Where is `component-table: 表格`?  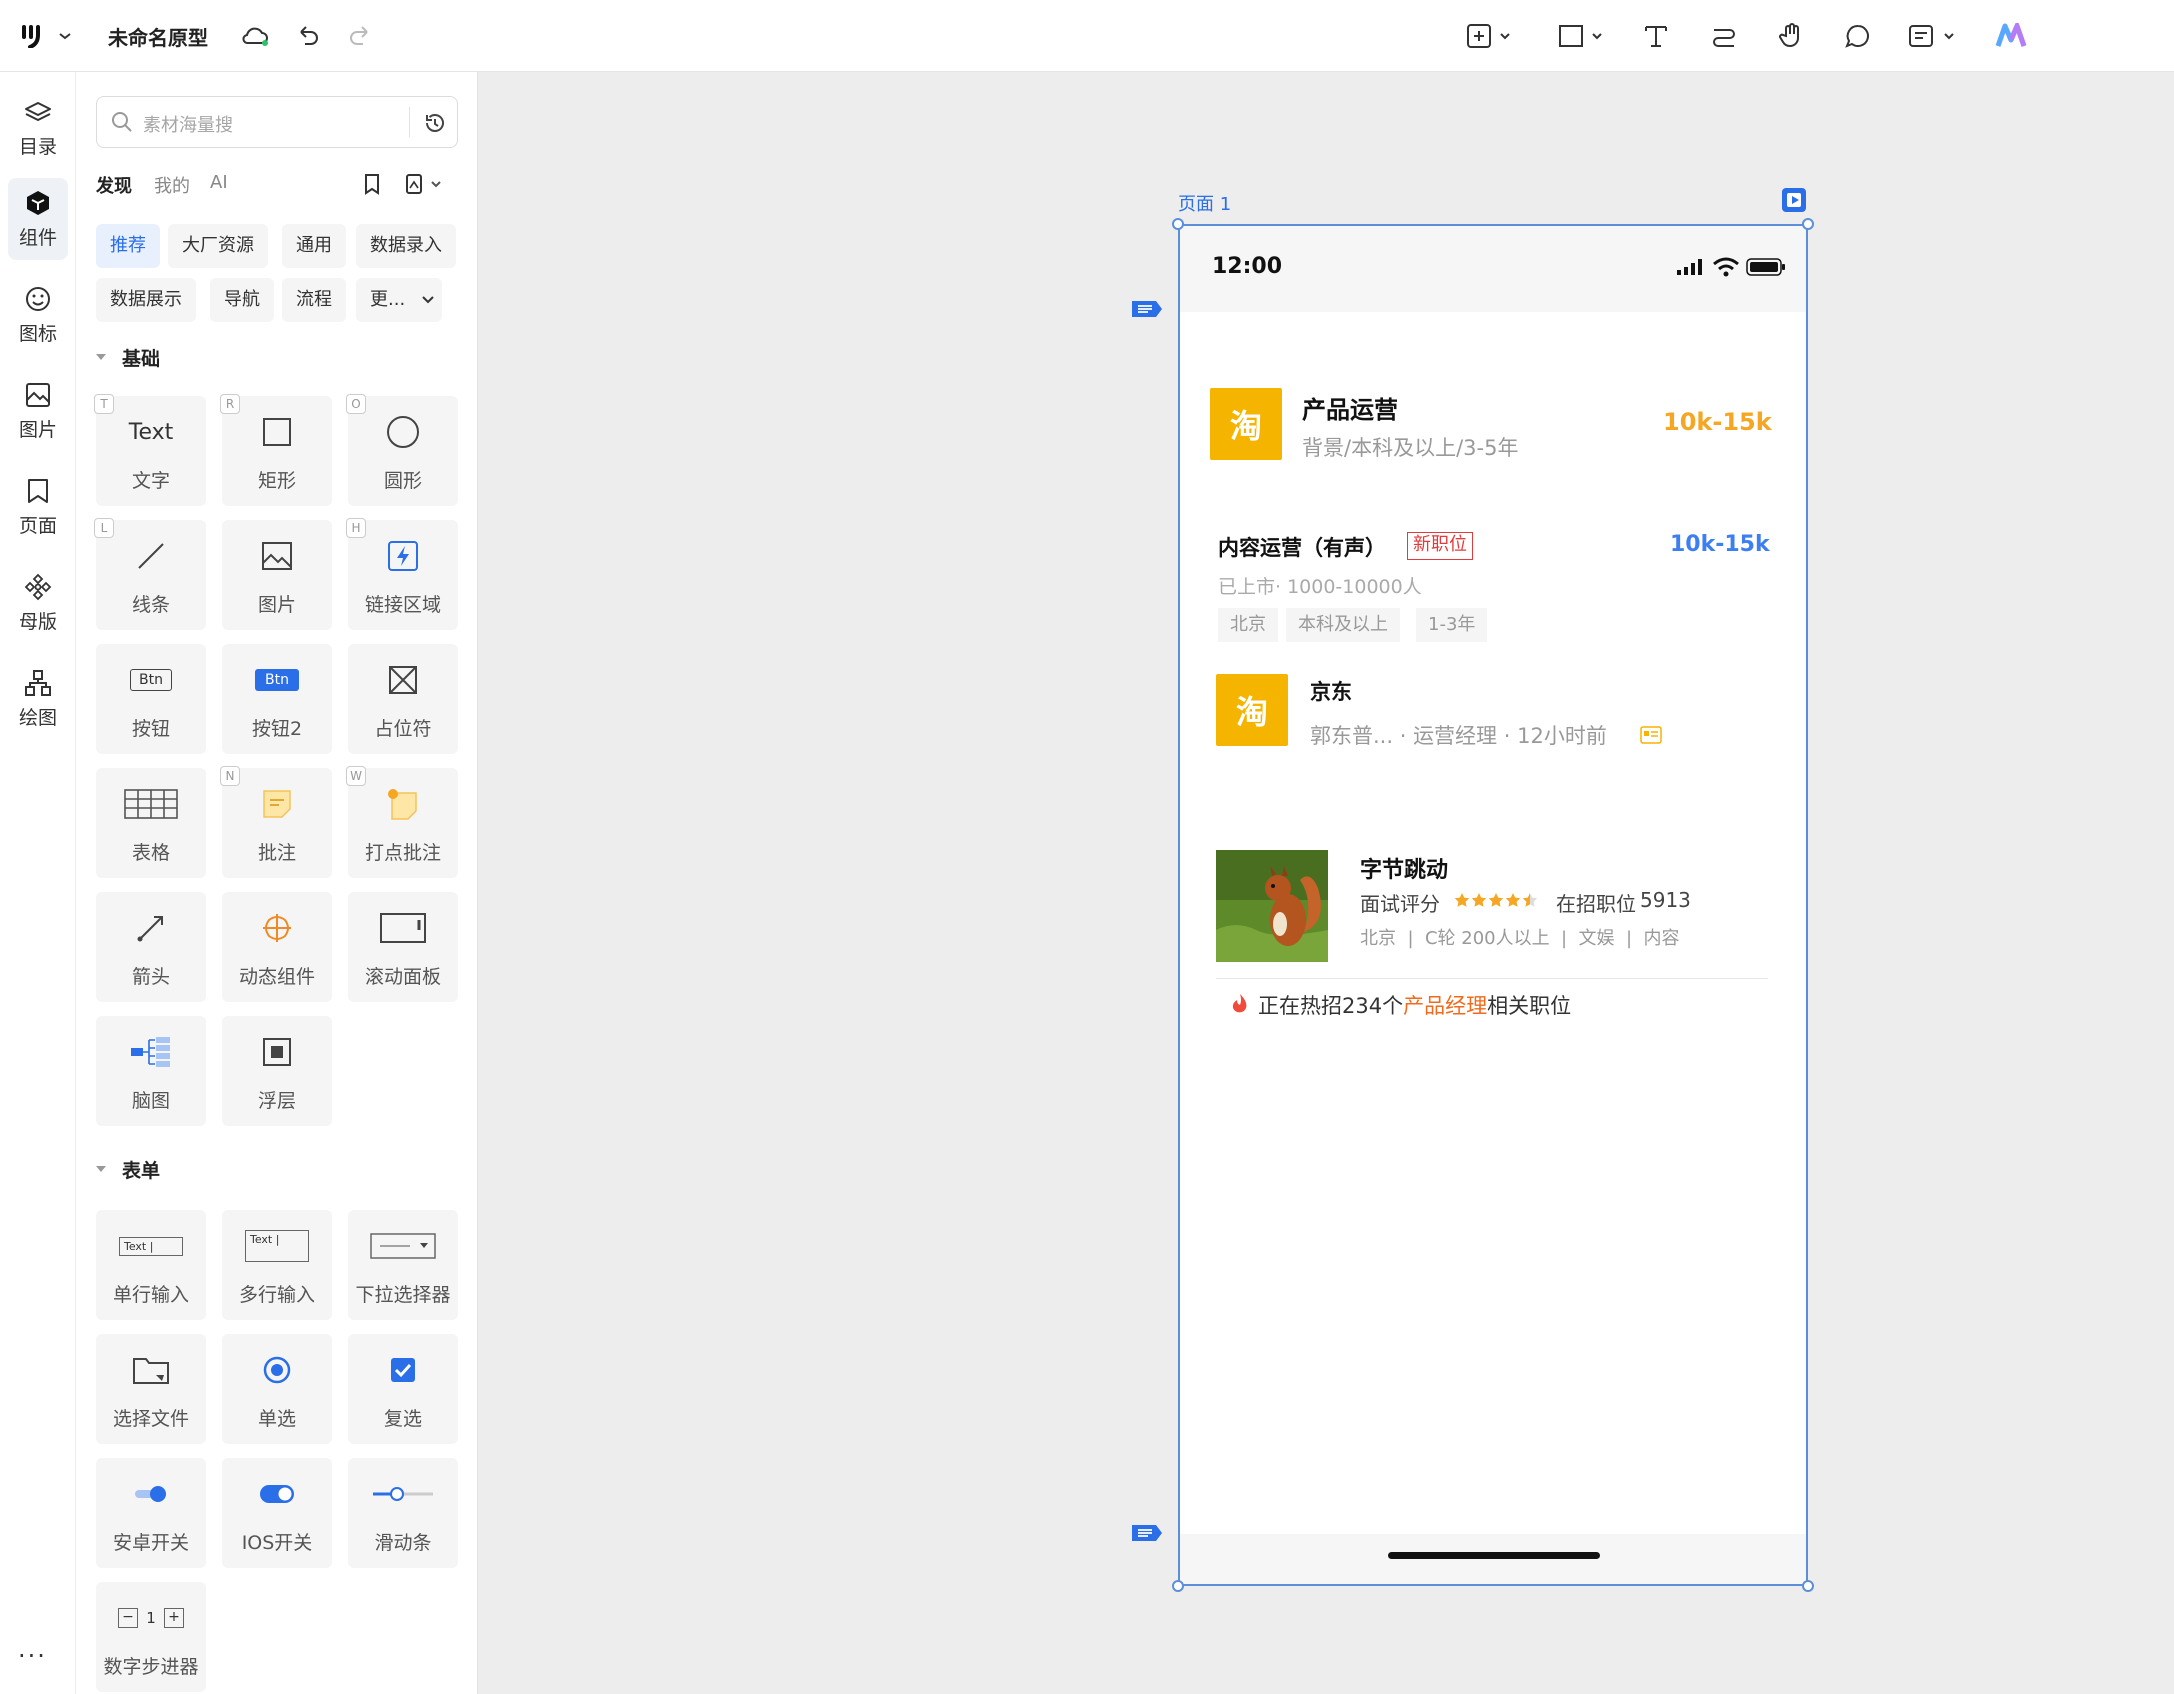 component-table: 表格 is located at coordinates (151, 823).